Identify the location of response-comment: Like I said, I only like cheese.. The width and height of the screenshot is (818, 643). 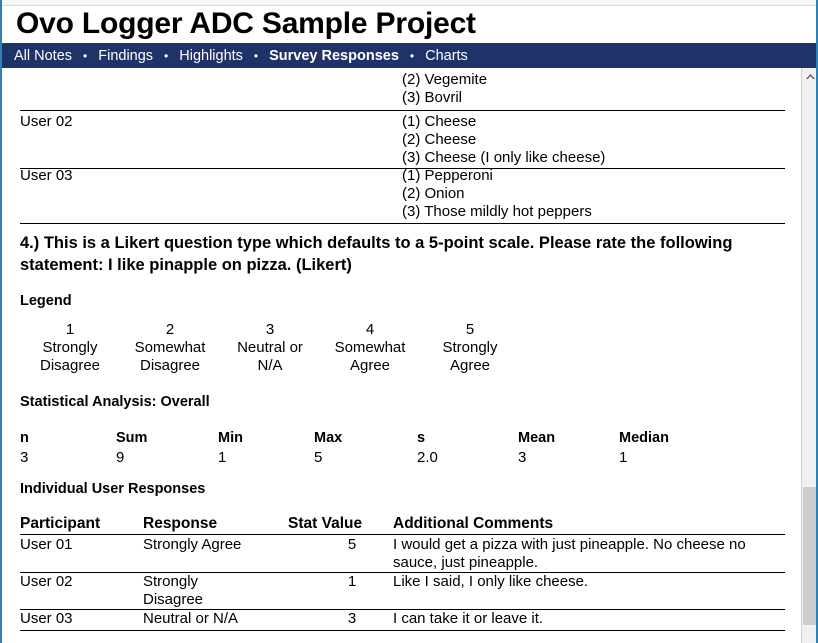
(491, 581).